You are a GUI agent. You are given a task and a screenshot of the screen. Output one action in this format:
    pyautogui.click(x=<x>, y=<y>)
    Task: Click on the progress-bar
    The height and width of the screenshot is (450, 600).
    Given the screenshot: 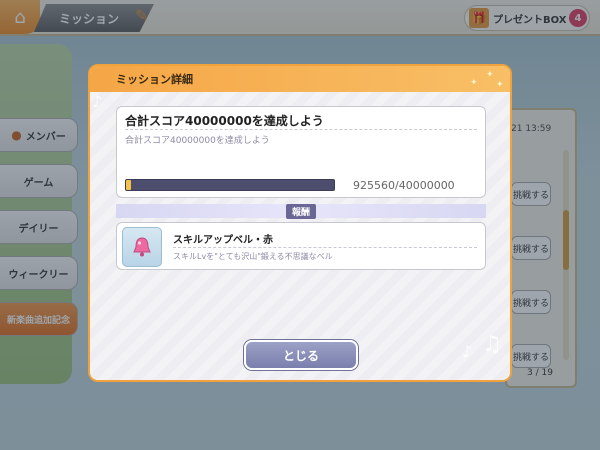 What is the action you would take?
    pyautogui.click(x=230, y=185)
    